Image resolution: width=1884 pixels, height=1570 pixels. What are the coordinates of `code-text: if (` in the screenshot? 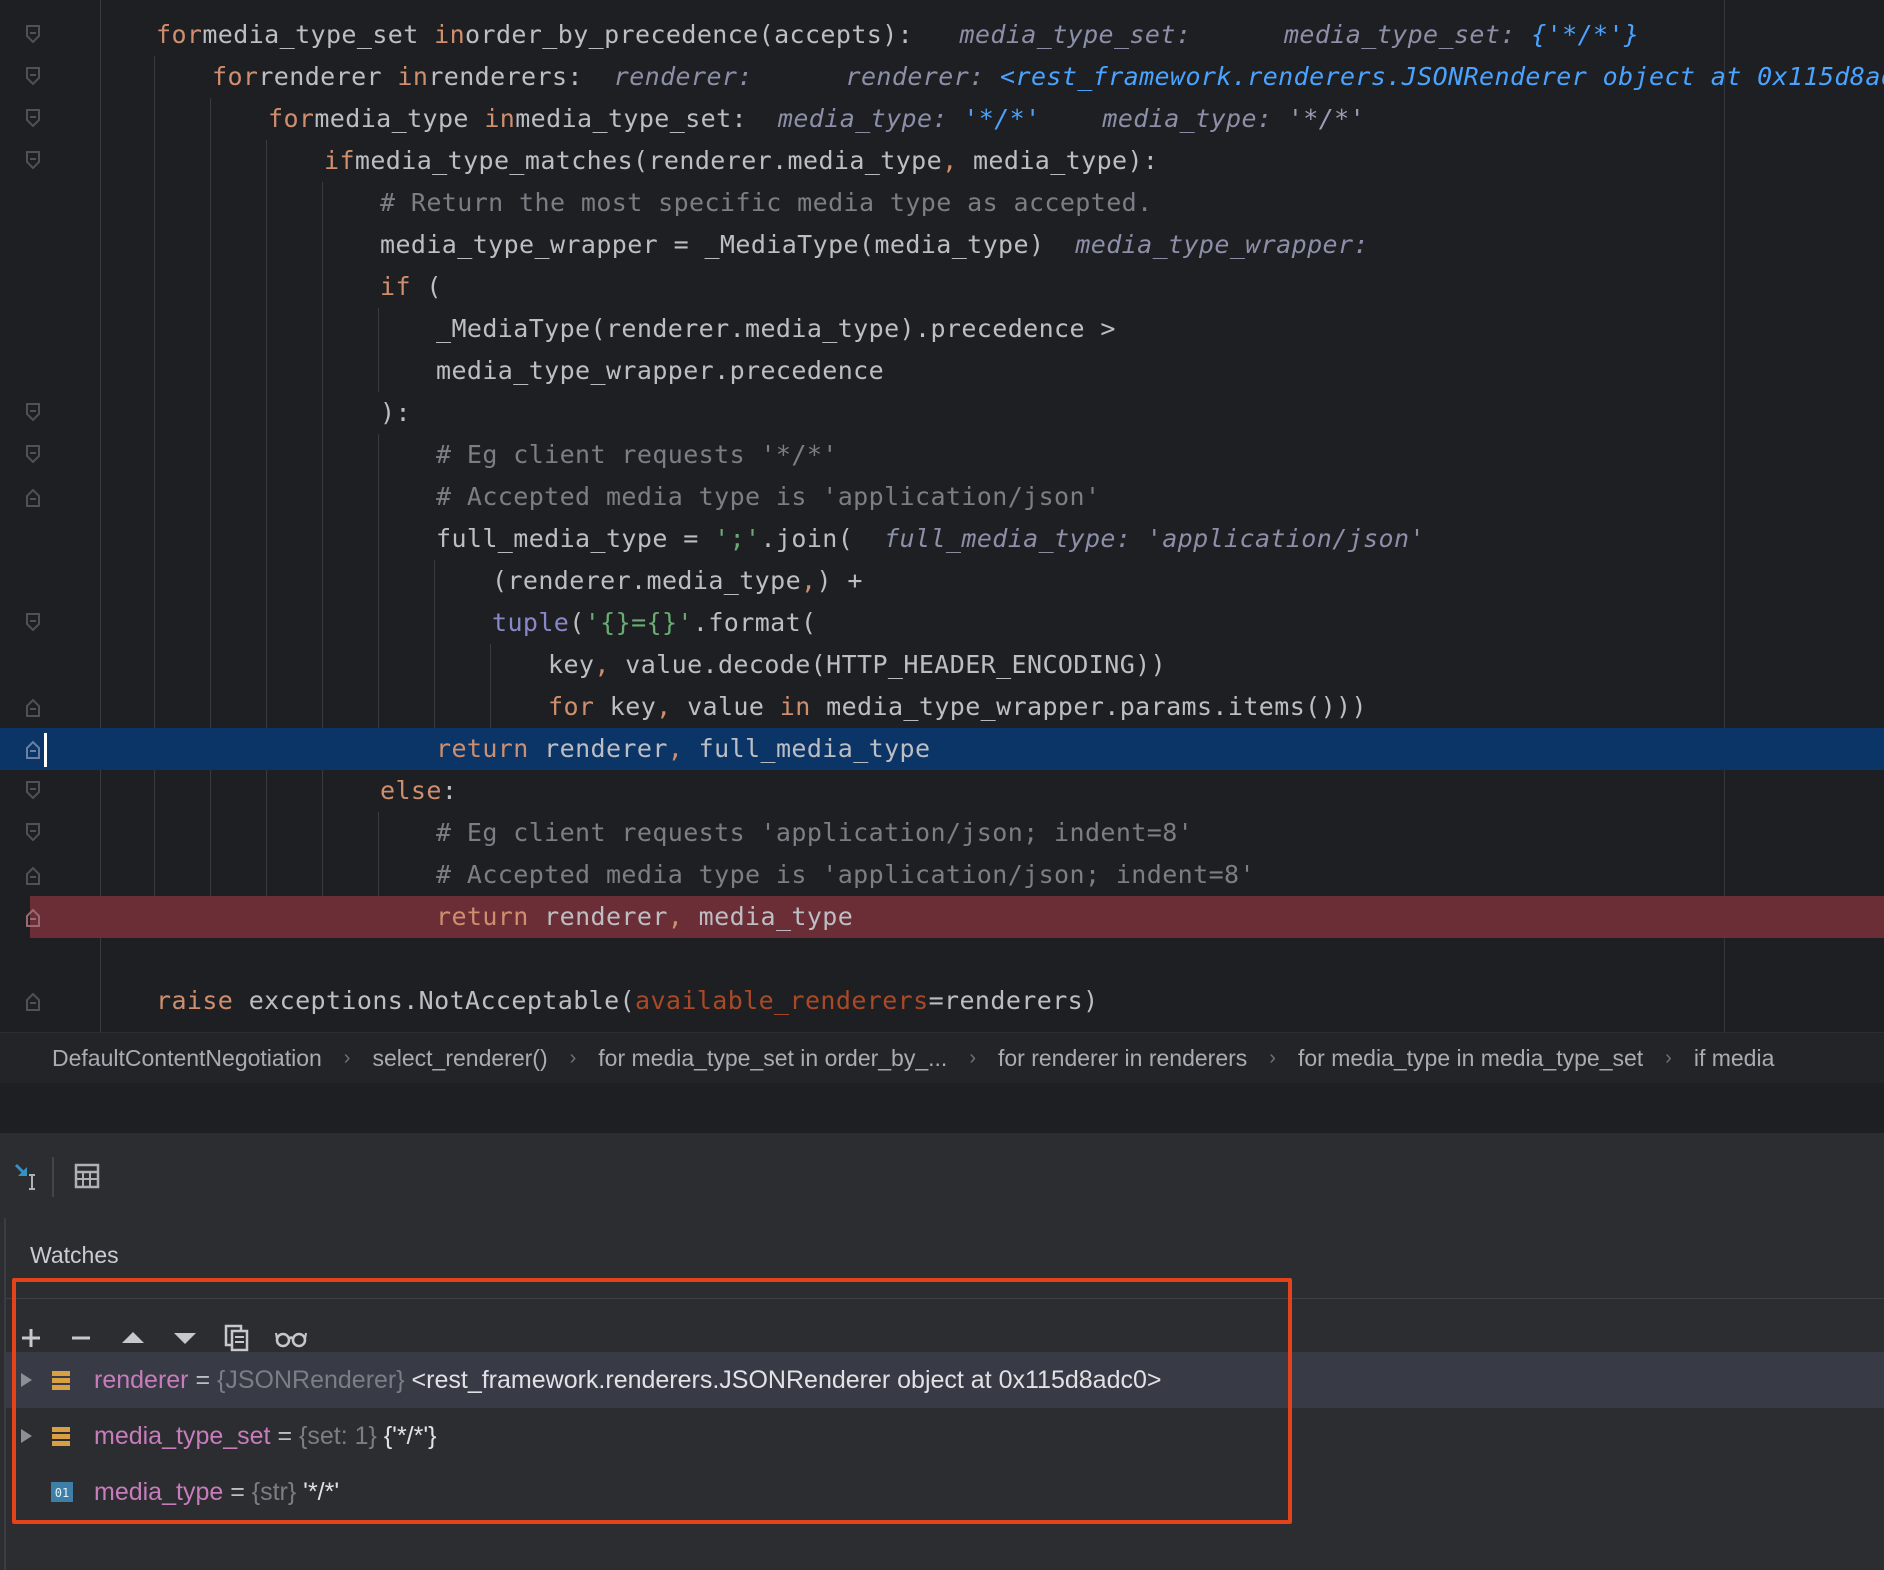 It's located at (411, 287).